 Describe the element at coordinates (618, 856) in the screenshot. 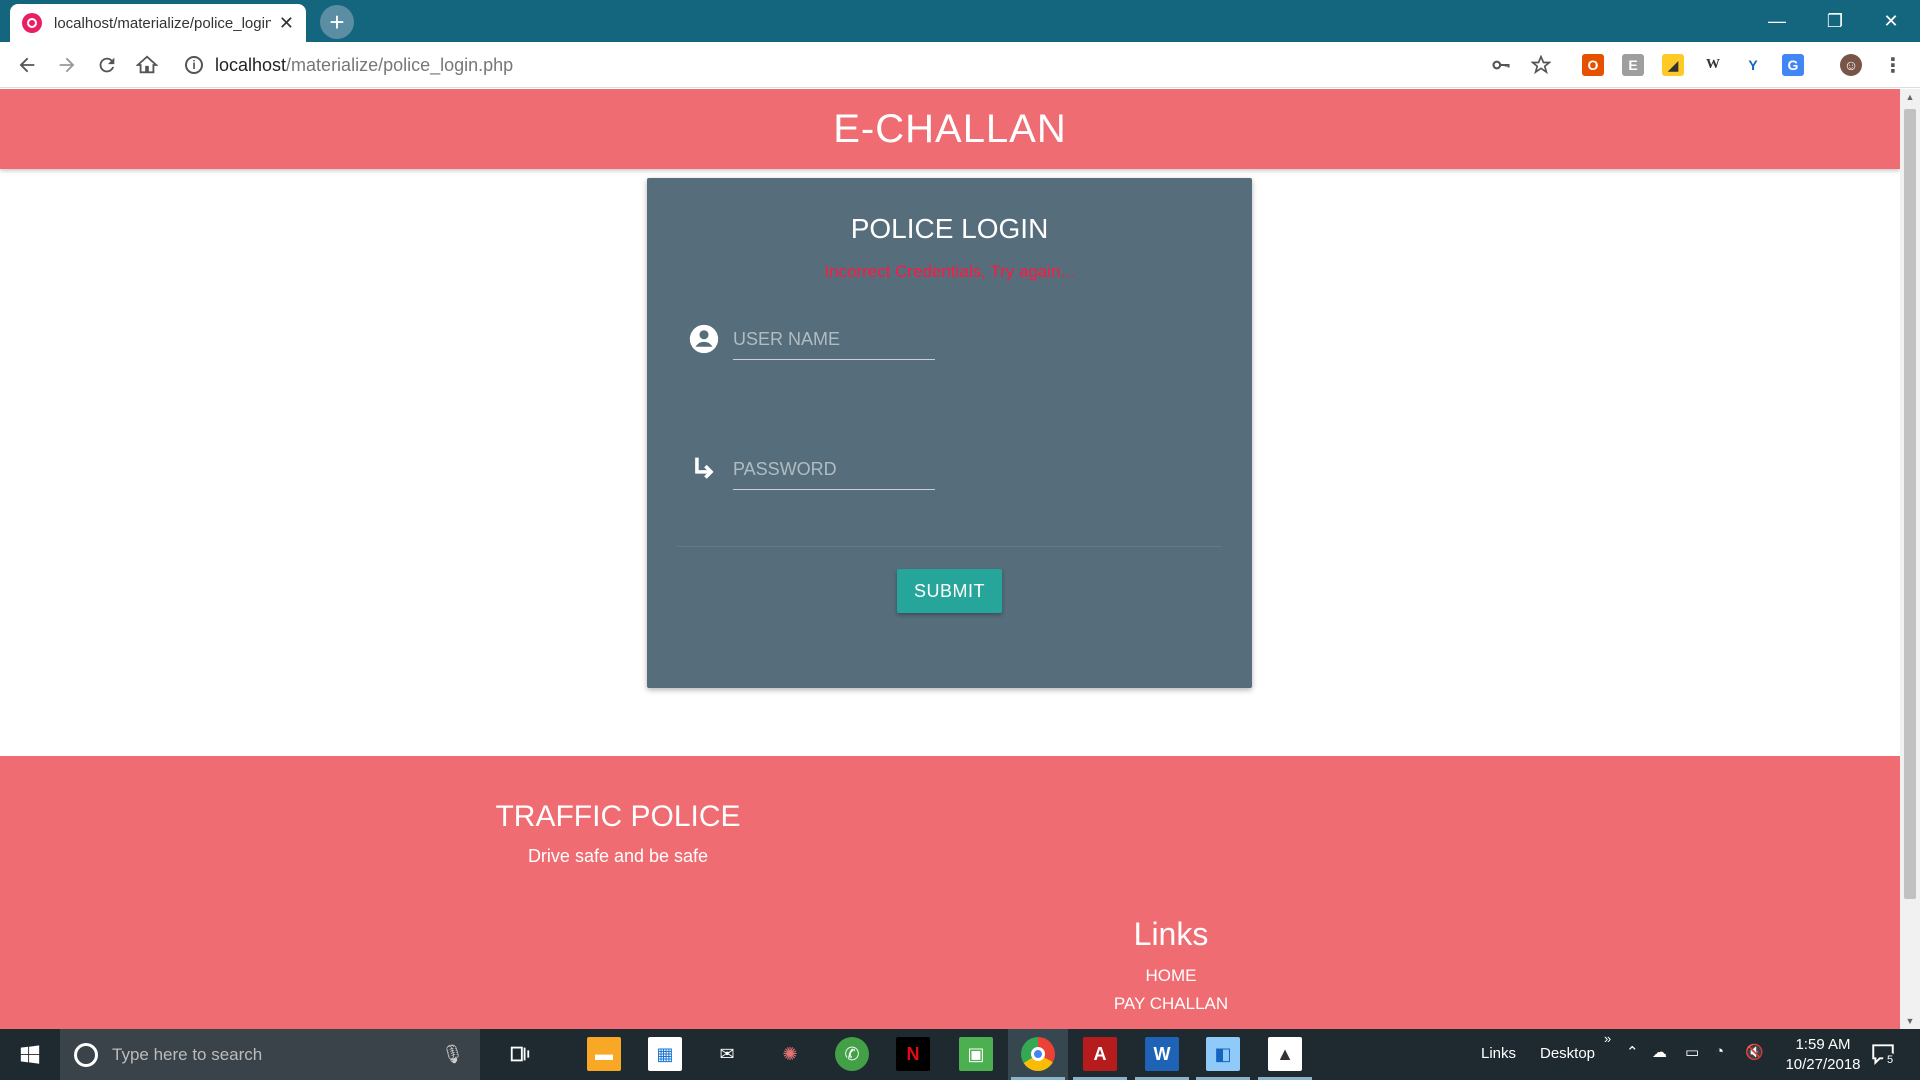

I see `footer-tagline: Drive safe and be safe` at that location.